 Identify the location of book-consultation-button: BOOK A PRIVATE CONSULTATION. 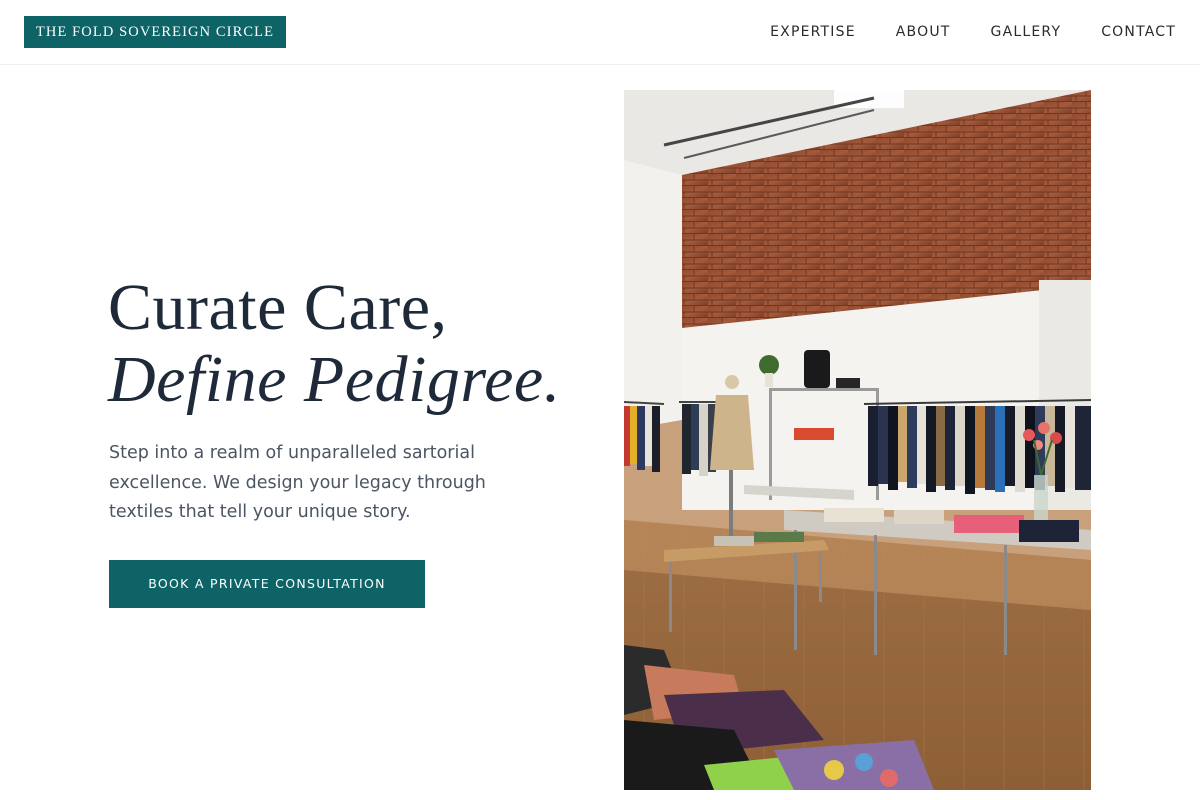
(267, 584).